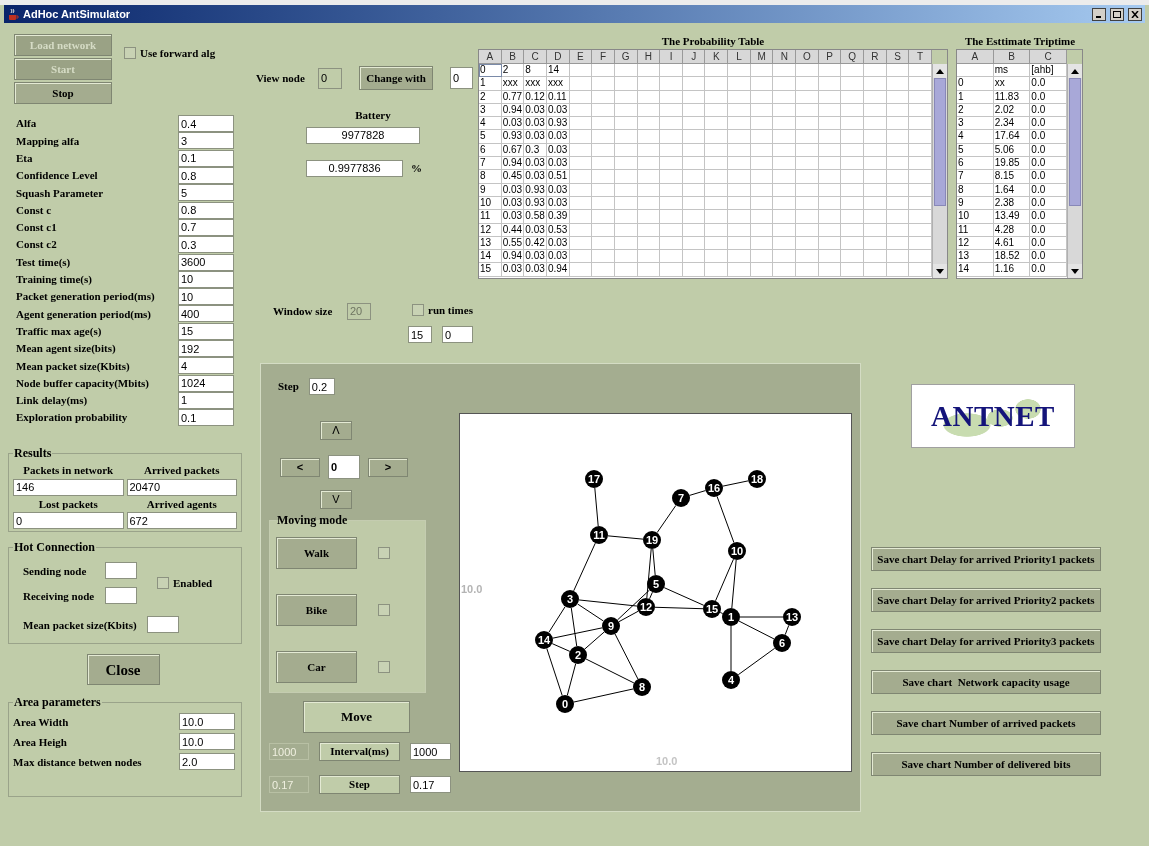 The width and height of the screenshot is (1149, 846). Describe the element at coordinates (656, 584) in the screenshot. I see `network-node: 5` at that location.